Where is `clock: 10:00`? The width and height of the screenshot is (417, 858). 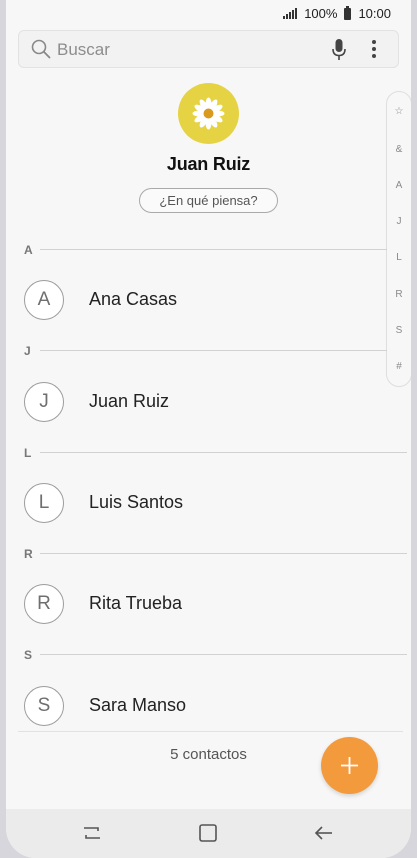
clock: 10:00 is located at coordinates (374, 13).